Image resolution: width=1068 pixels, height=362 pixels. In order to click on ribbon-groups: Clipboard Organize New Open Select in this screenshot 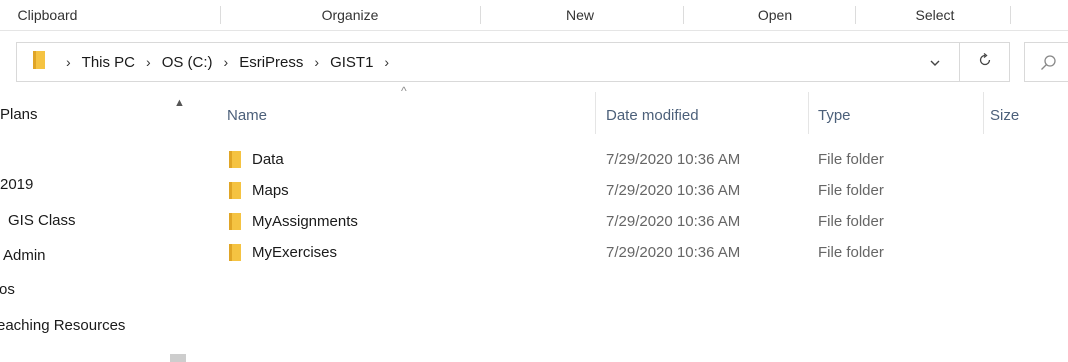, I will do `click(534, 15)`.